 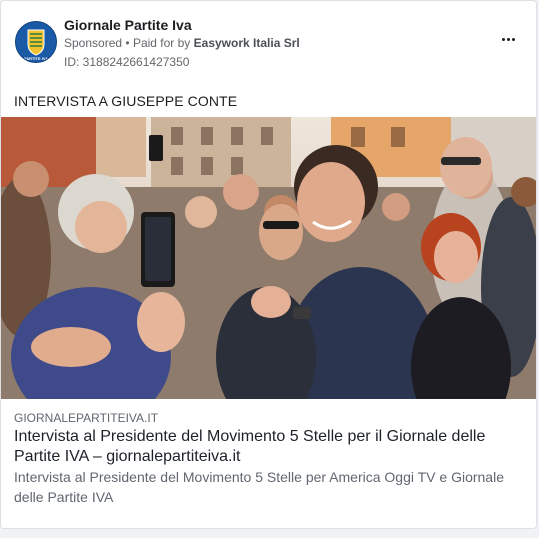 I want to click on link-domain: GIORNALEPARTITEIVA.IT, so click(x=86, y=418).